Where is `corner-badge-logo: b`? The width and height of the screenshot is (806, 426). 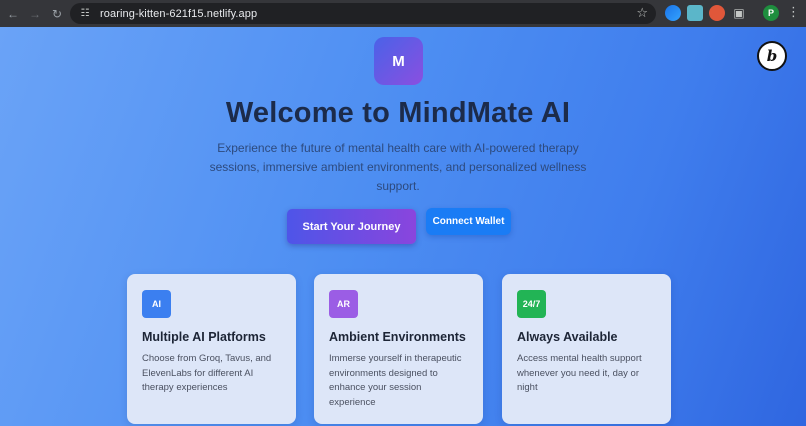
corner-badge-logo: b is located at coordinates (772, 56).